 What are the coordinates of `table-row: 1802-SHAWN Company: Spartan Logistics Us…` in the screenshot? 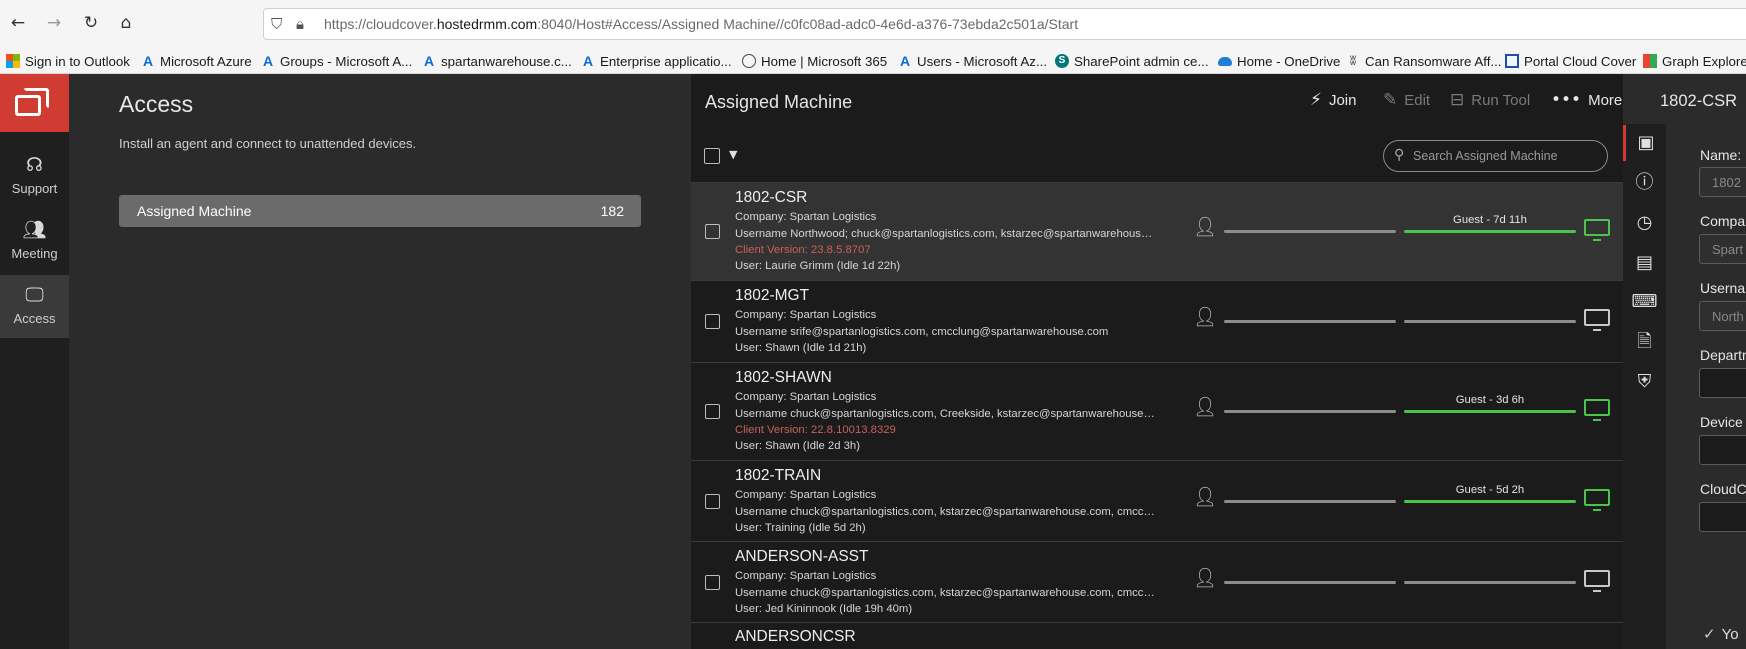 It's located at (1157, 411).